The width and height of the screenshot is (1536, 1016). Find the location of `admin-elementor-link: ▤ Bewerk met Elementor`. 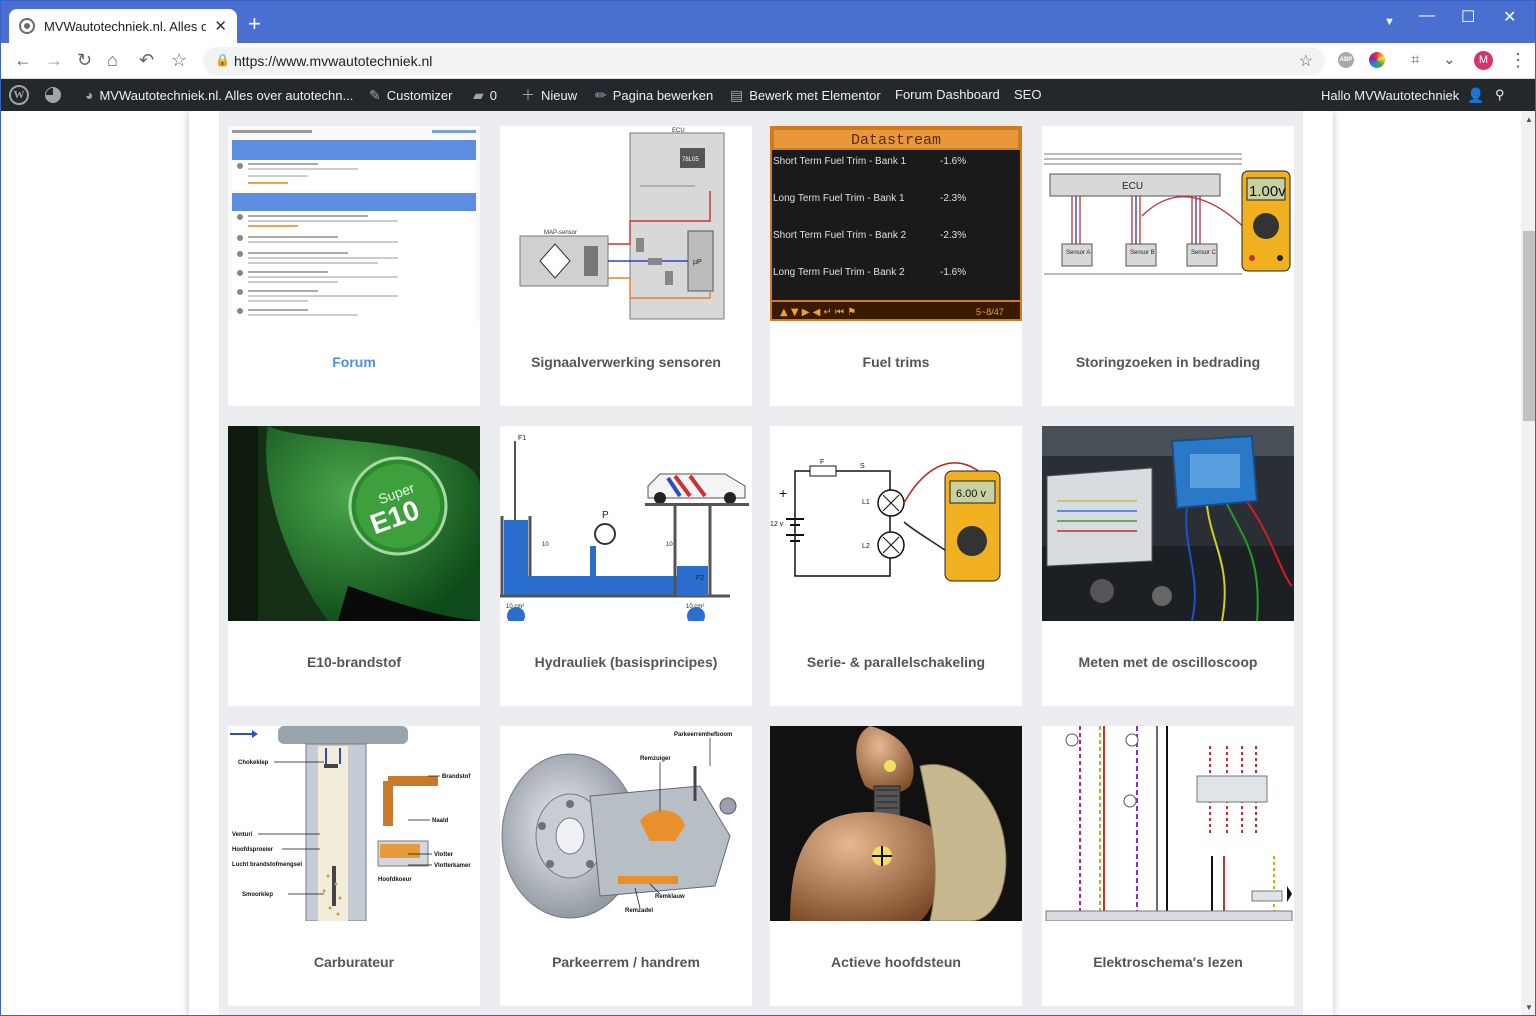

admin-elementor-link: ▤ Bewerk met Elementor is located at coordinates (805, 95).